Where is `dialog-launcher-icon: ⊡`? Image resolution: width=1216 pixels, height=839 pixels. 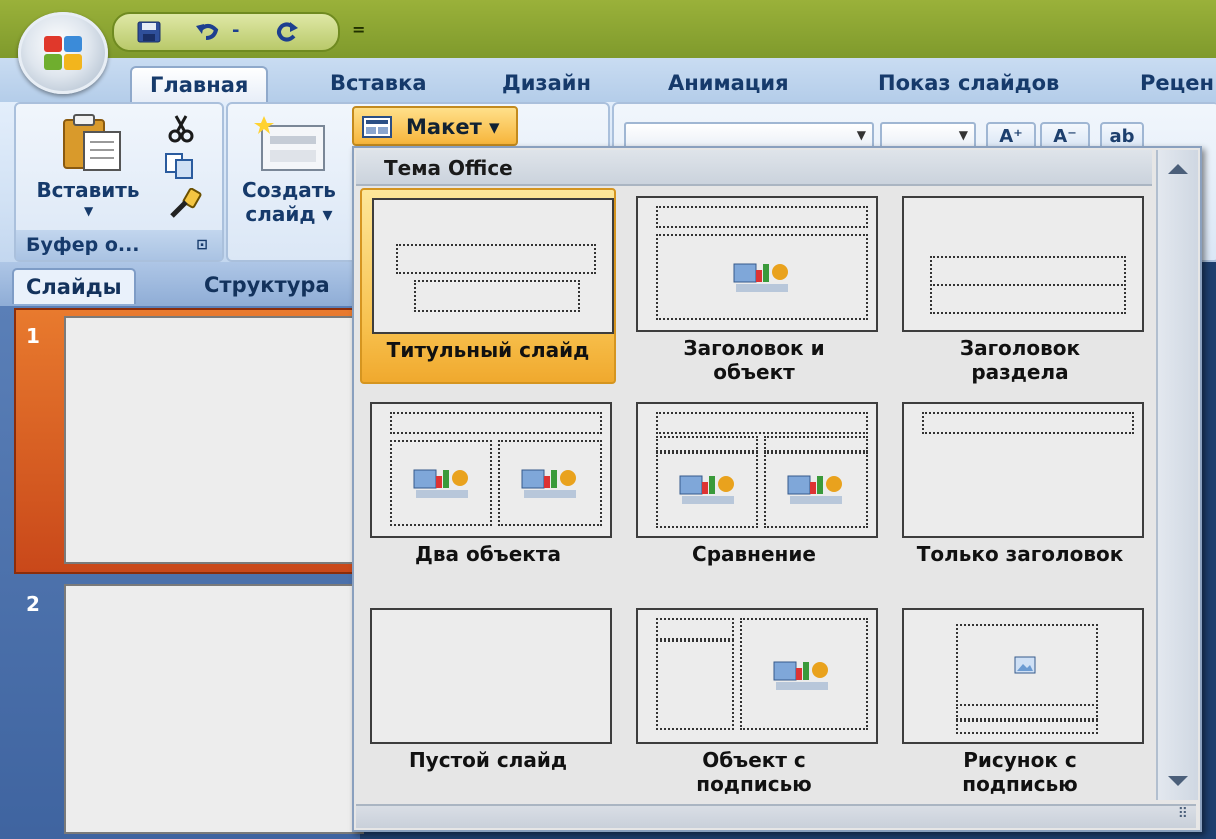
dialog-launcher-icon: ⊡ is located at coordinates (202, 245).